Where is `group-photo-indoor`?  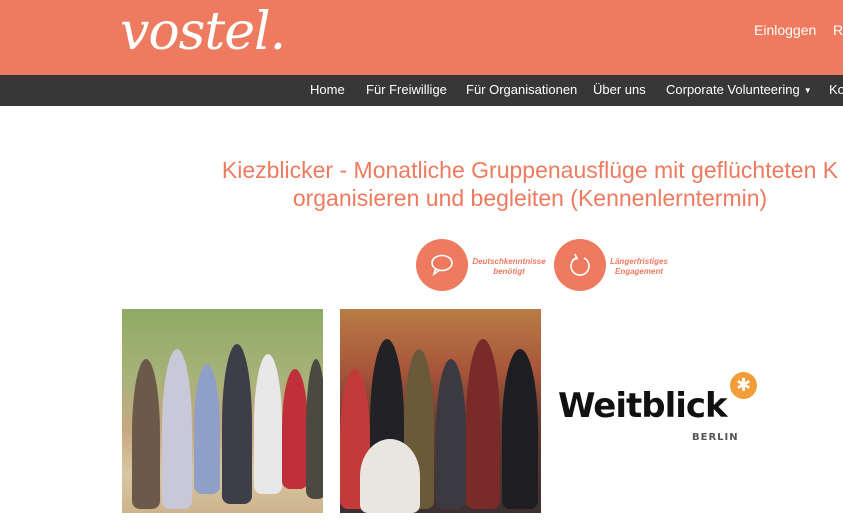
group-photo-indoor is located at coordinates (440, 411).